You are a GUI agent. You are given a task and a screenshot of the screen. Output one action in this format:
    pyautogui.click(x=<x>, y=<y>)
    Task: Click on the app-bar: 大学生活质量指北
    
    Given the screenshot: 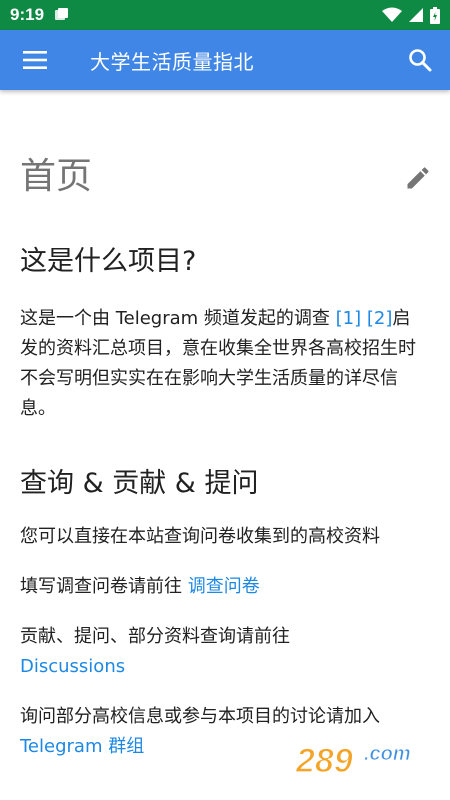 What is the action you would take?
    pyautogui.click(x=225, y=60)
    